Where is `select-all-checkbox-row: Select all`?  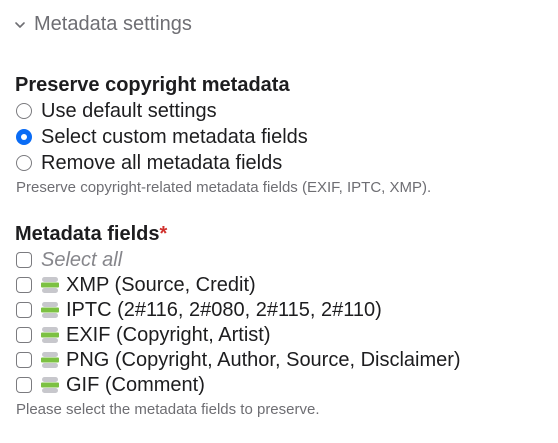 select-all-checkbox-row: Select all is located at coordinates (69, 260).